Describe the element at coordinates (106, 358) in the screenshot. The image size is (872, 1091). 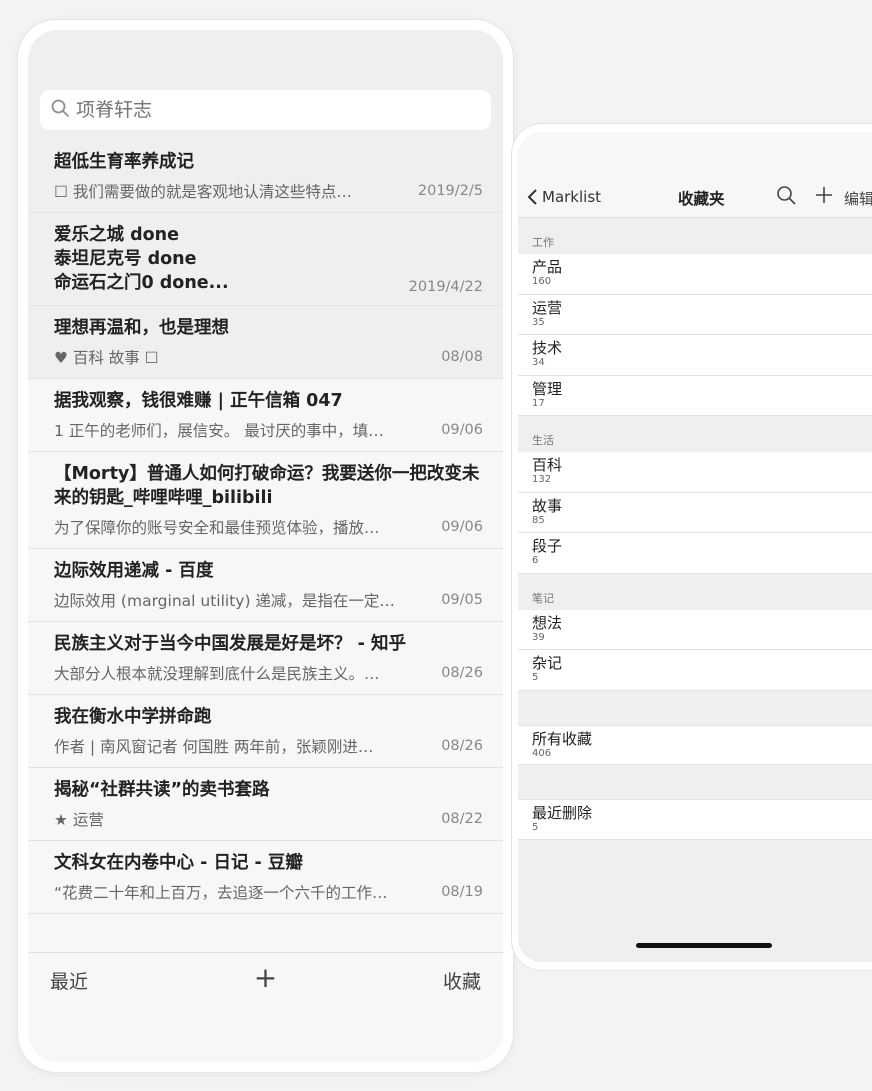
I see `item-tags: ♥ 百科 故事 ☐` at that location.